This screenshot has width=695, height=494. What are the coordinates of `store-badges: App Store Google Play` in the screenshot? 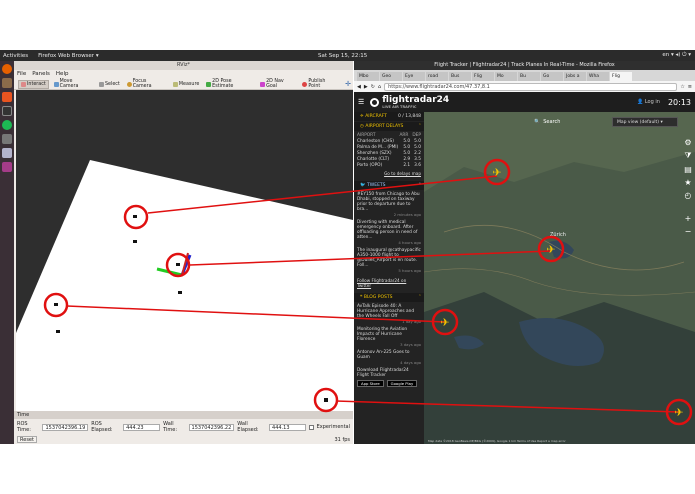 It's located at (389, 383).